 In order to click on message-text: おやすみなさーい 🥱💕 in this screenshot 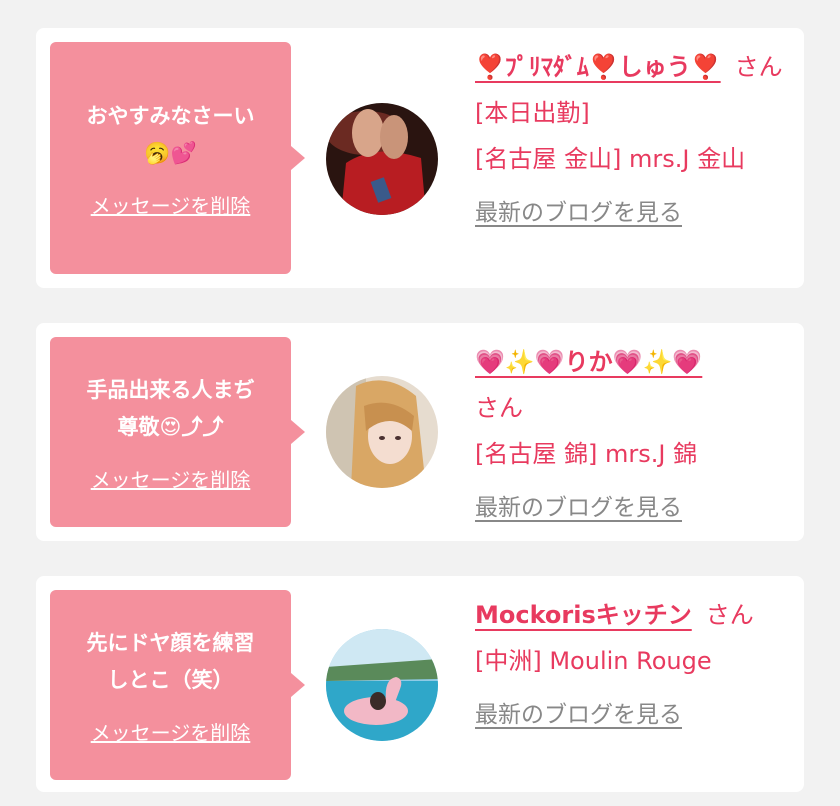, I will do `click(170, 134)`.